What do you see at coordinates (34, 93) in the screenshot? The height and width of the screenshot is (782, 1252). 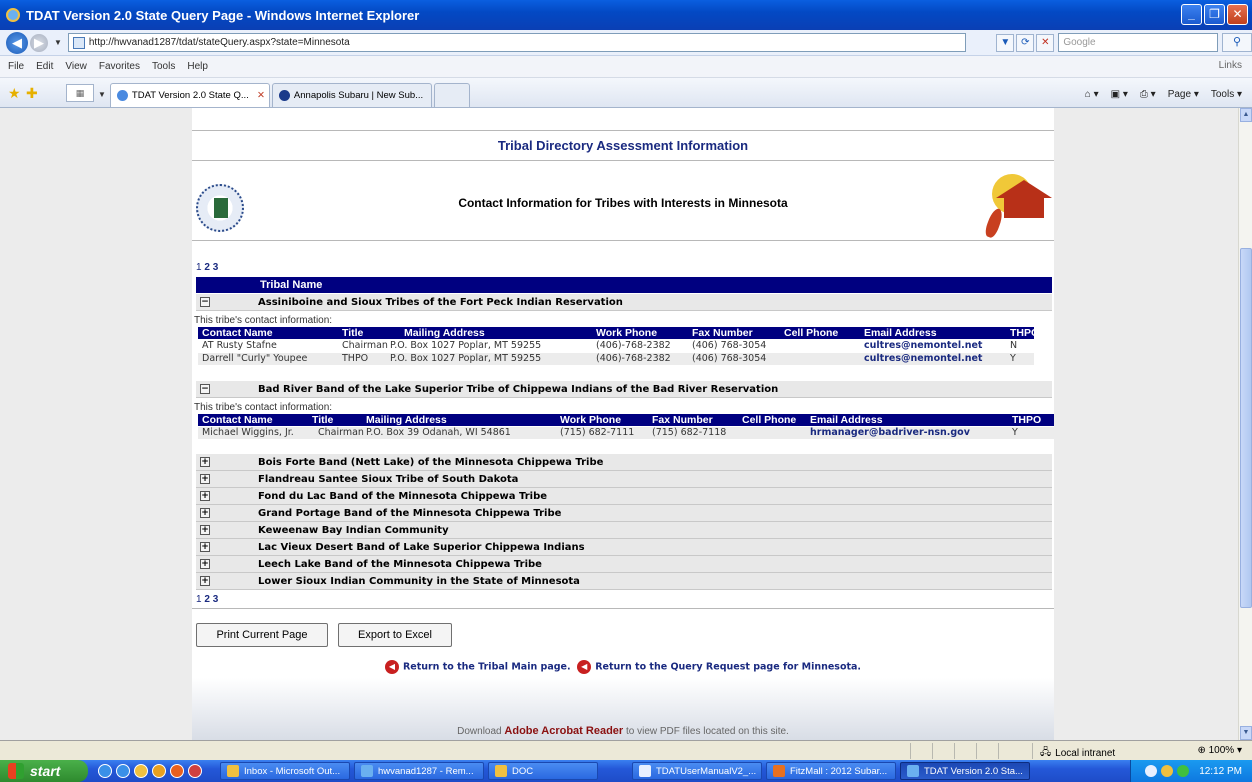 I see `add-favorites-icon: ✚` at bounding box center [34, 93].